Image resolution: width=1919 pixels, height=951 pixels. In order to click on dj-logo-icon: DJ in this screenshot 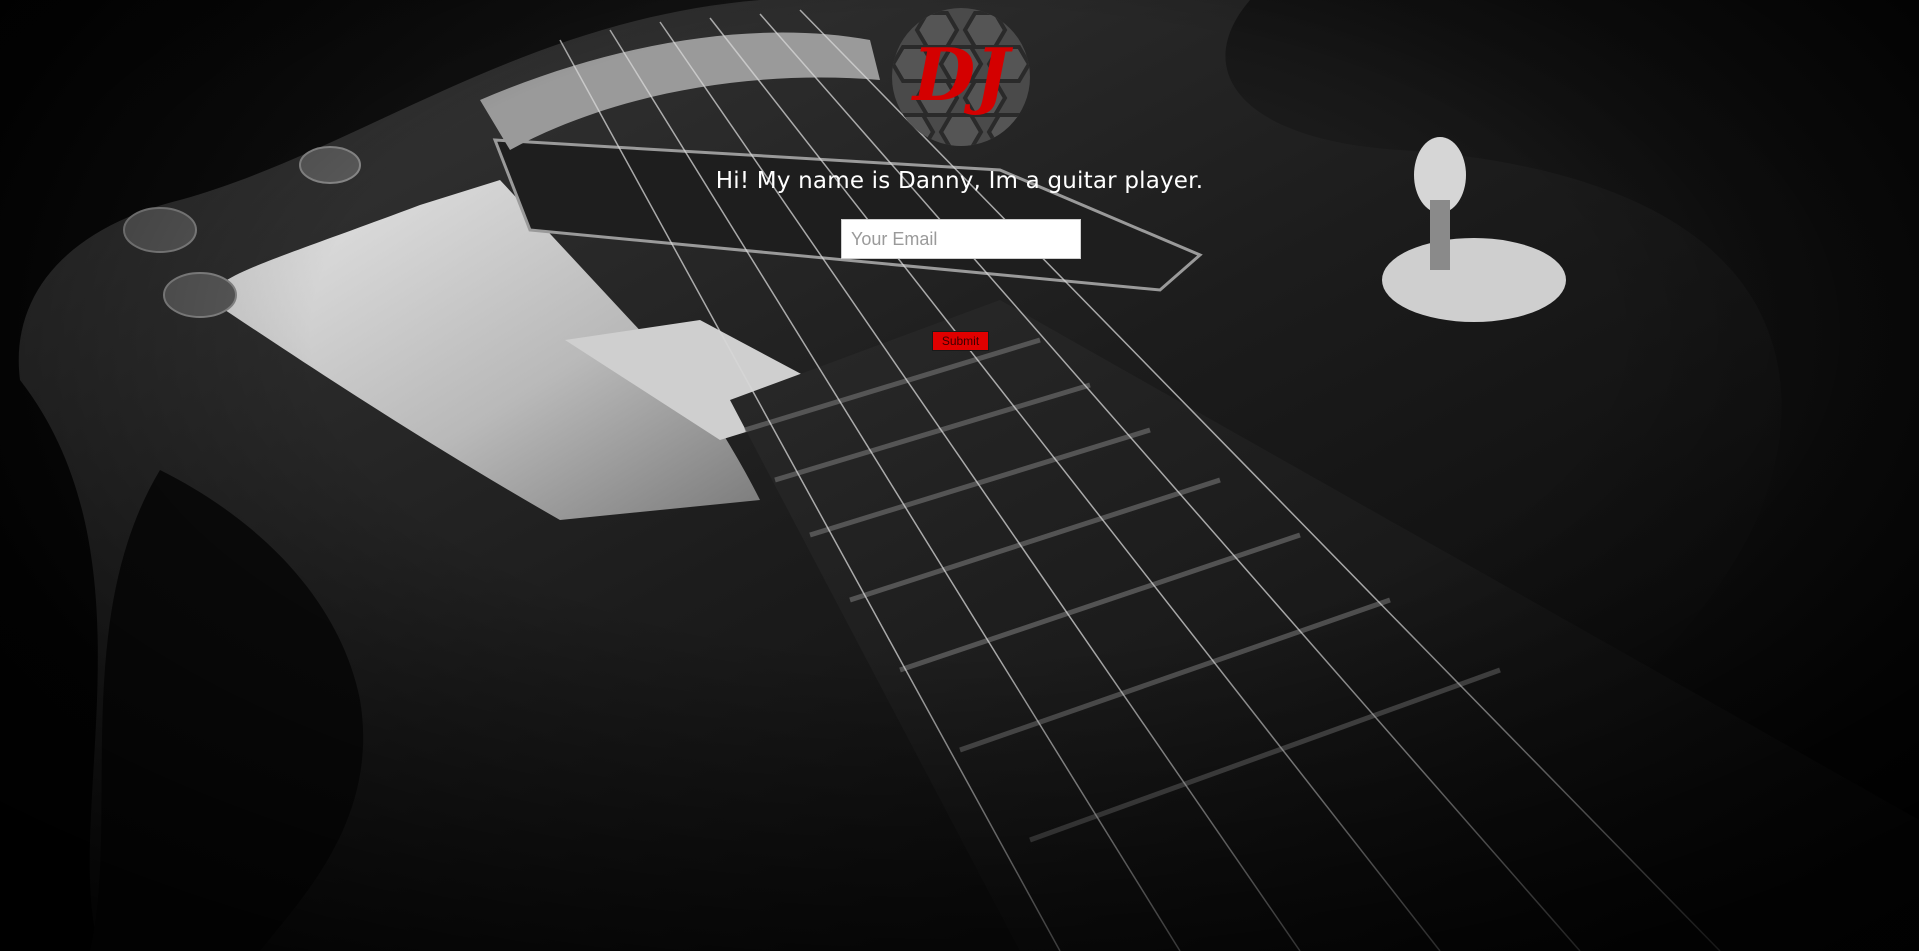, I will do `click(961, 77)`.